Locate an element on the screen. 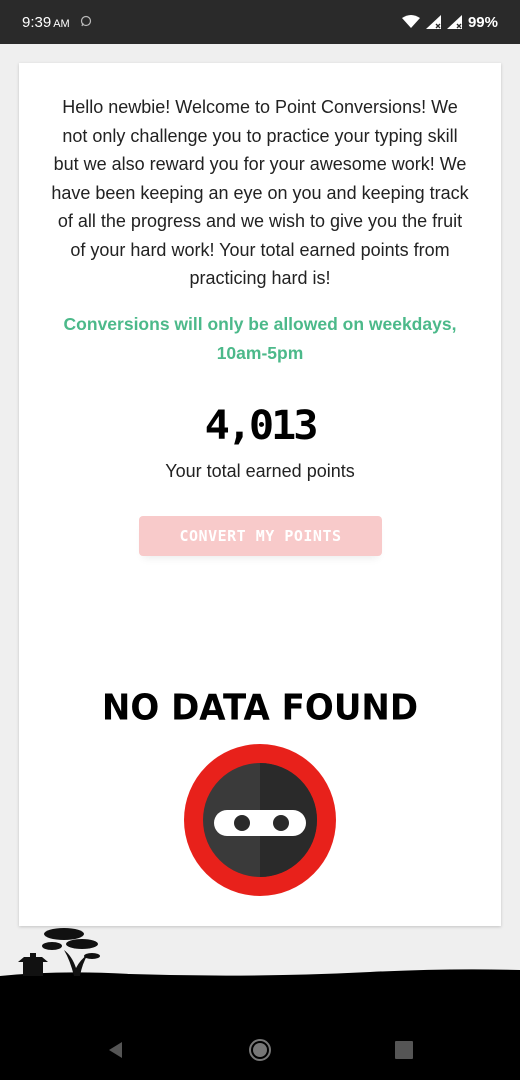  total-points-value: 4,013 is located at coordinates (261, 426).